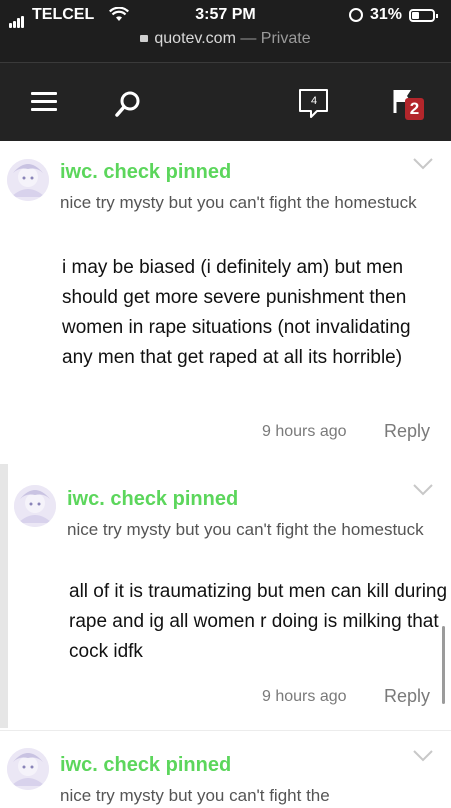 Image resolution: width=451 pixels, height=808 pixels. Describe the element at coordinates (144, 38) in the screenshot. I see `lock-icon` at that location.